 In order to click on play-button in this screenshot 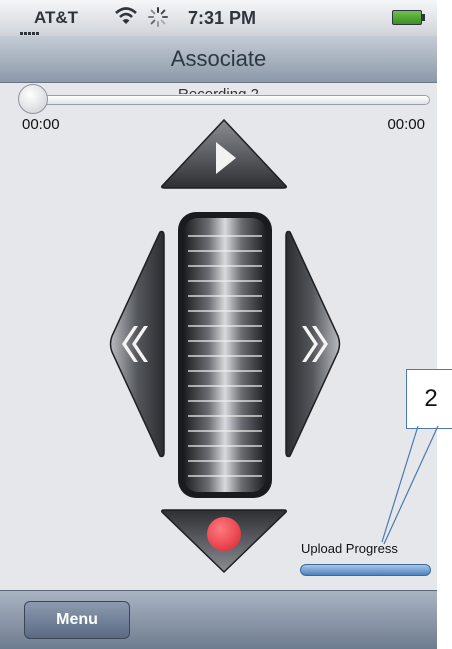, I will do `click(224, 154)`.